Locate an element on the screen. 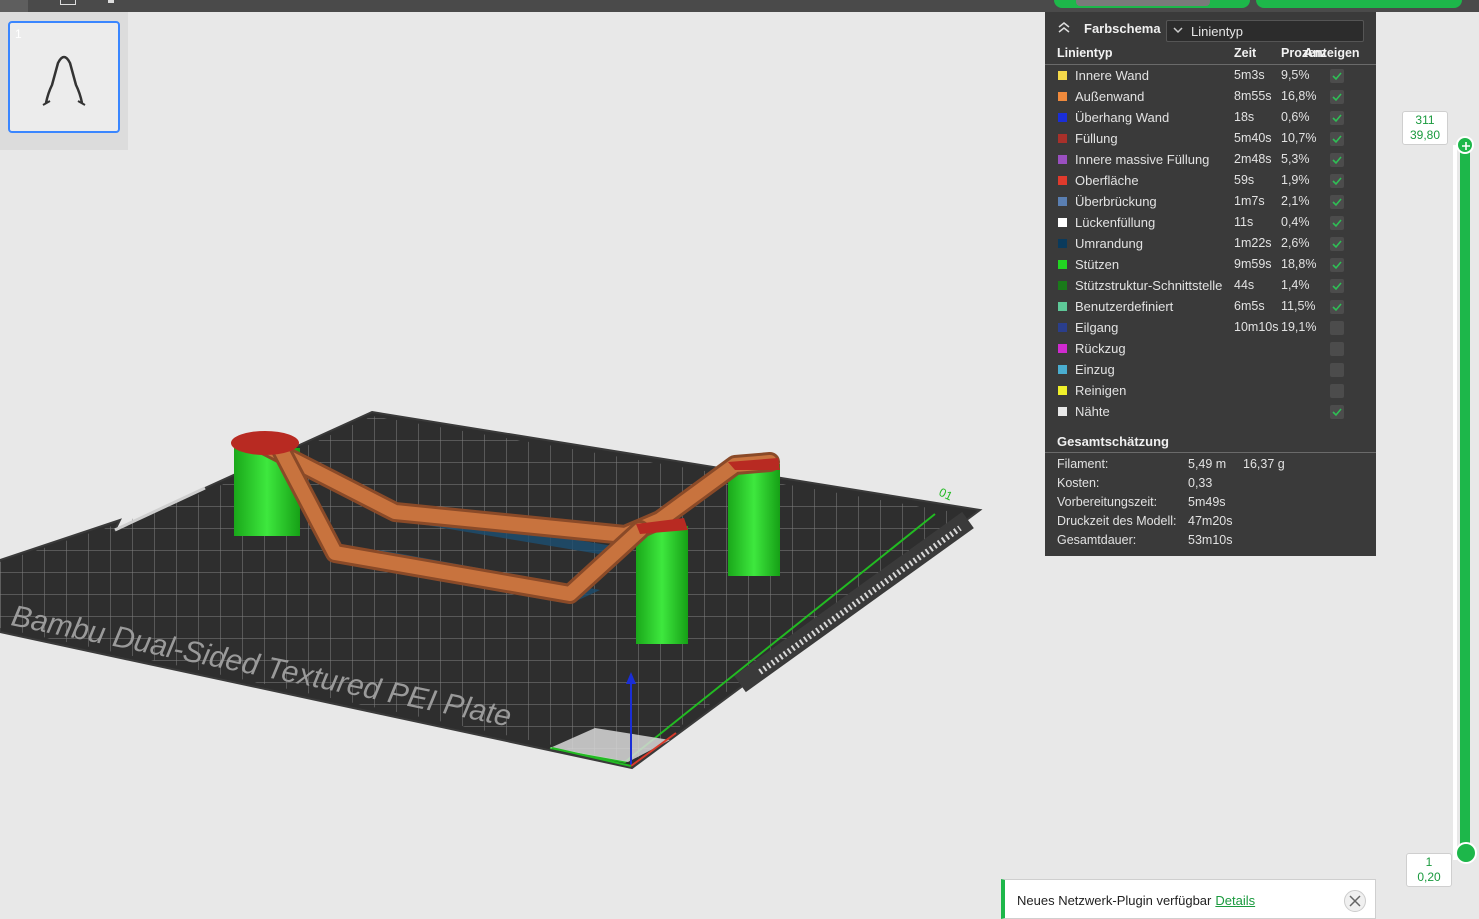 The height and width of the screenshot is (919, 1479). layer-slider-track is located at coordinates (1465, 500).